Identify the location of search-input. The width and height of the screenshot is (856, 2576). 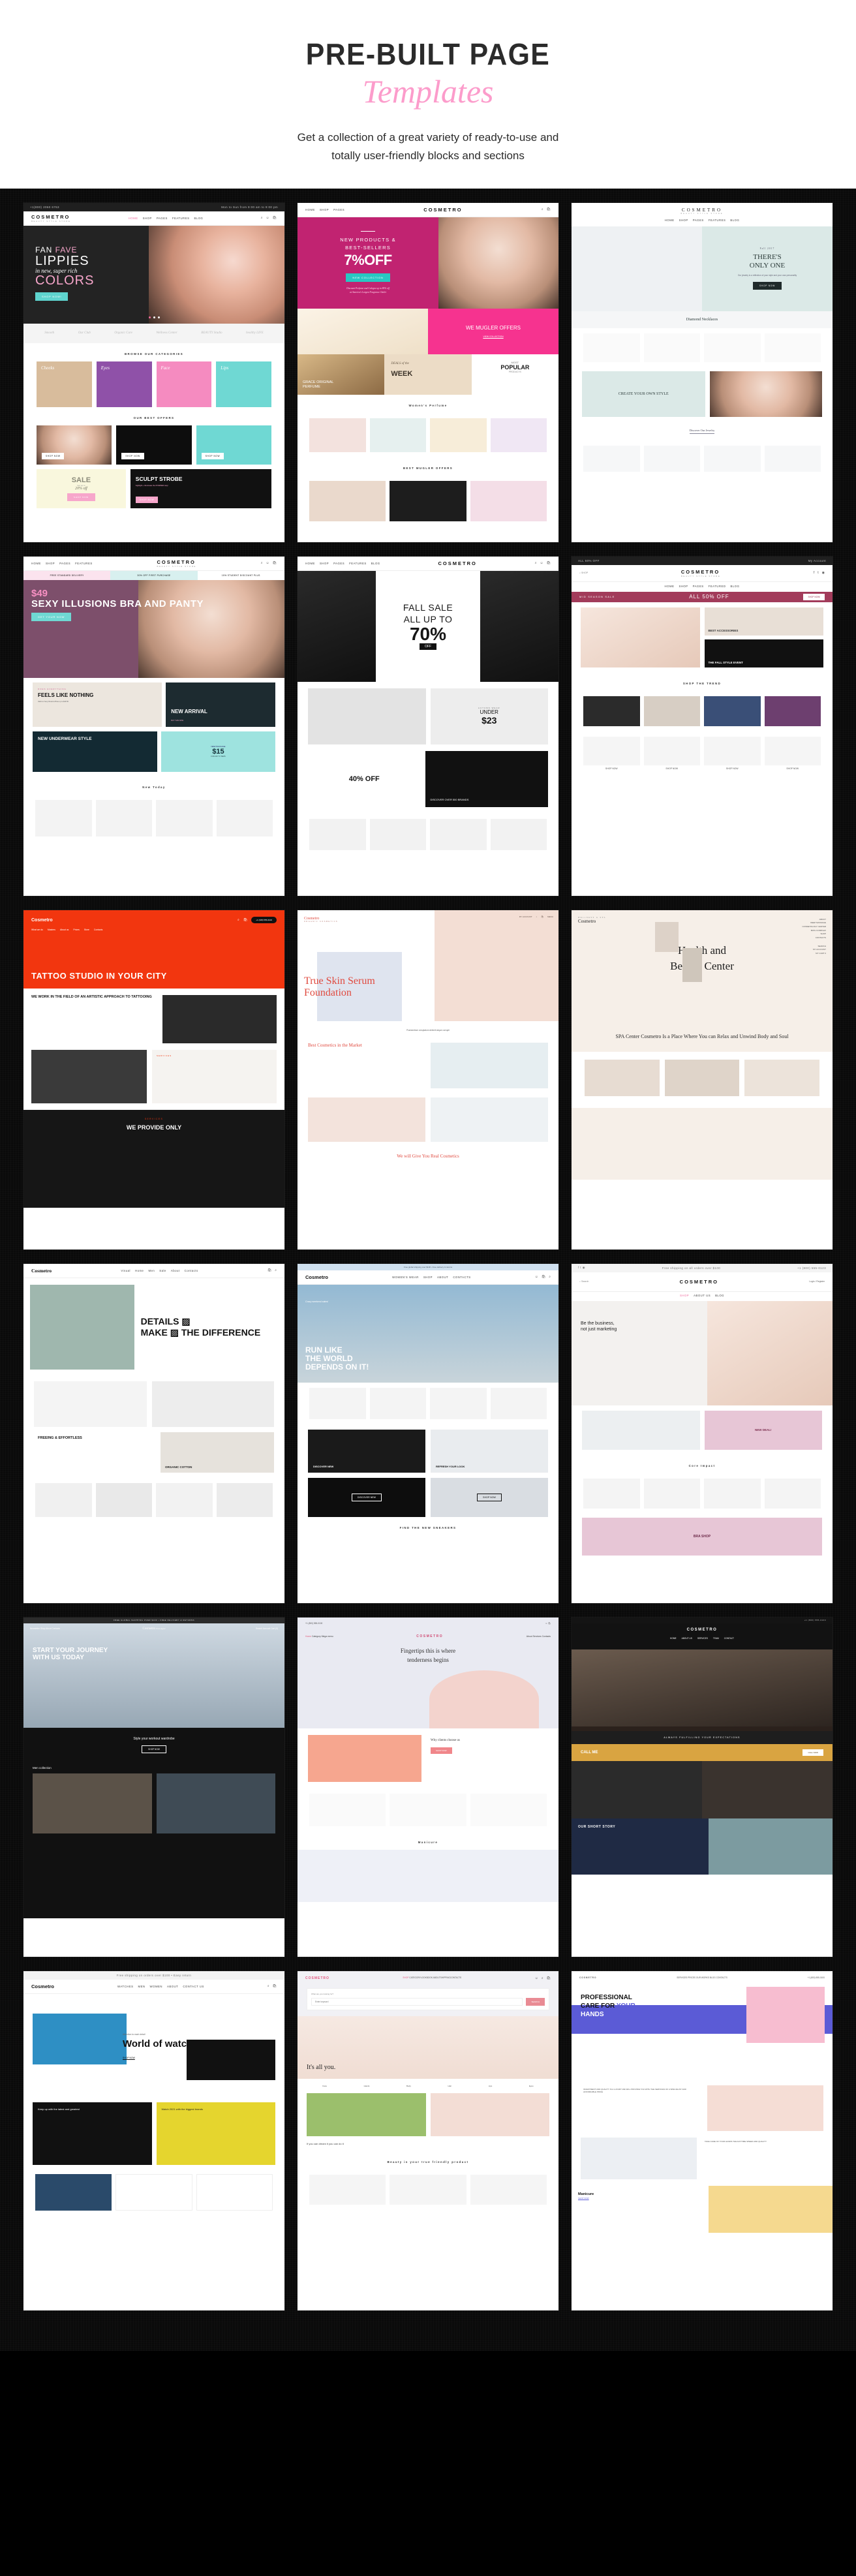
(417, 2001).